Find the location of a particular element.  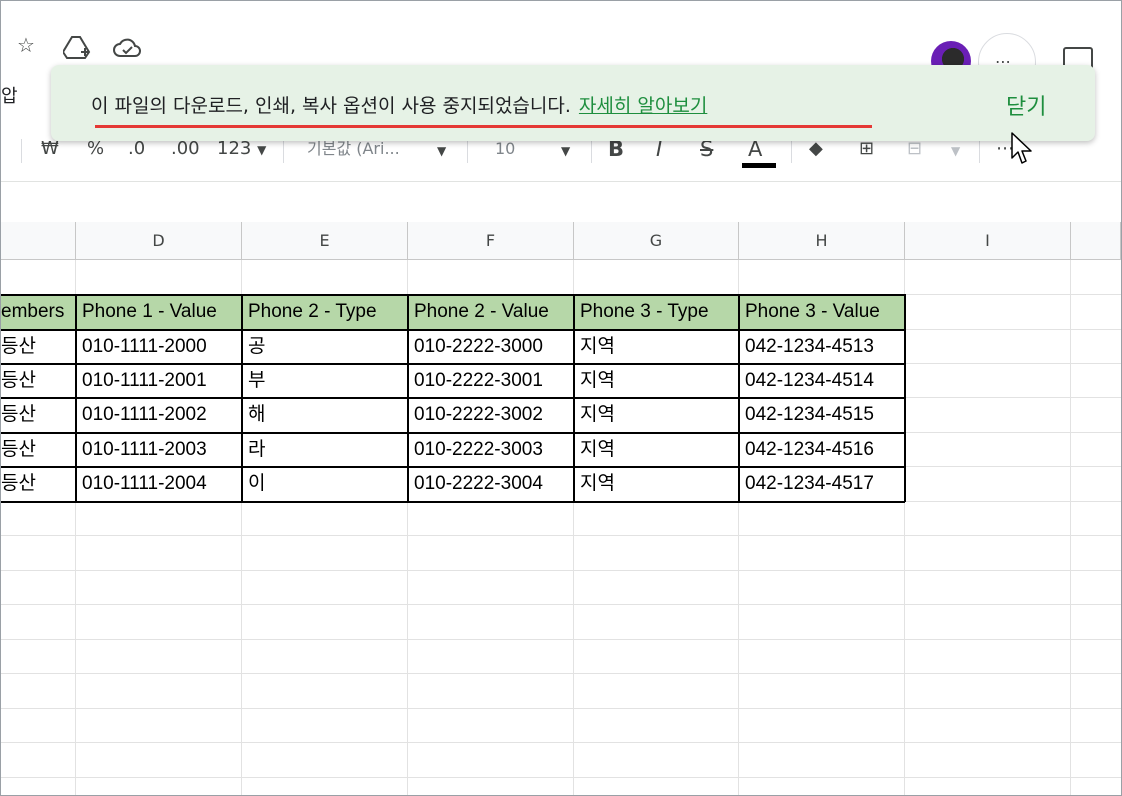

header-cell: Phone 1 - Value is located at coordinates (158, 312).